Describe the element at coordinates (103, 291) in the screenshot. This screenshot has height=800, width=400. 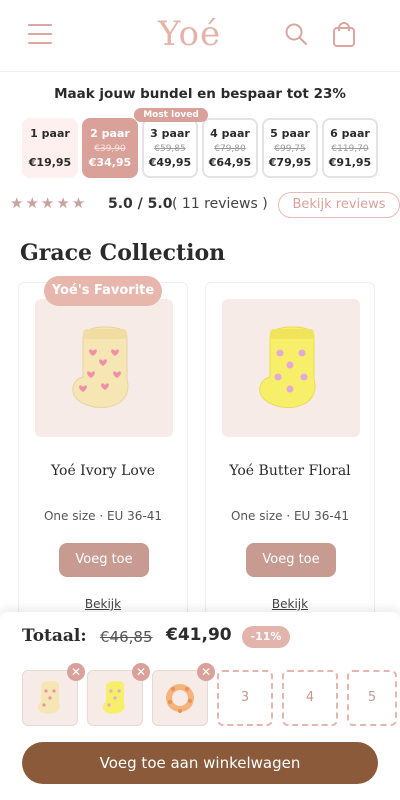
I see `favorite-badge: Yoé's Favorite` at that location.